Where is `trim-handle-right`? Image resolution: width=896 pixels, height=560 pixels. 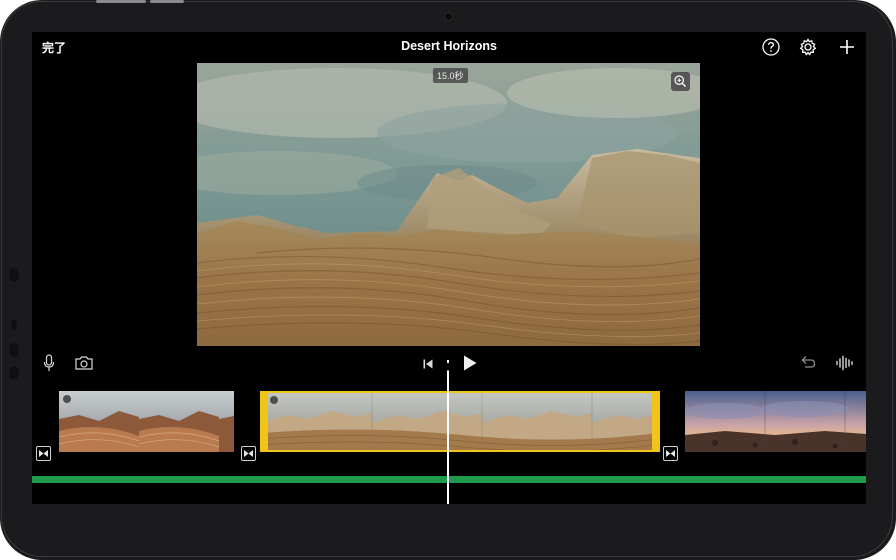
trim-handle-right is located at coordinates (656, 421).